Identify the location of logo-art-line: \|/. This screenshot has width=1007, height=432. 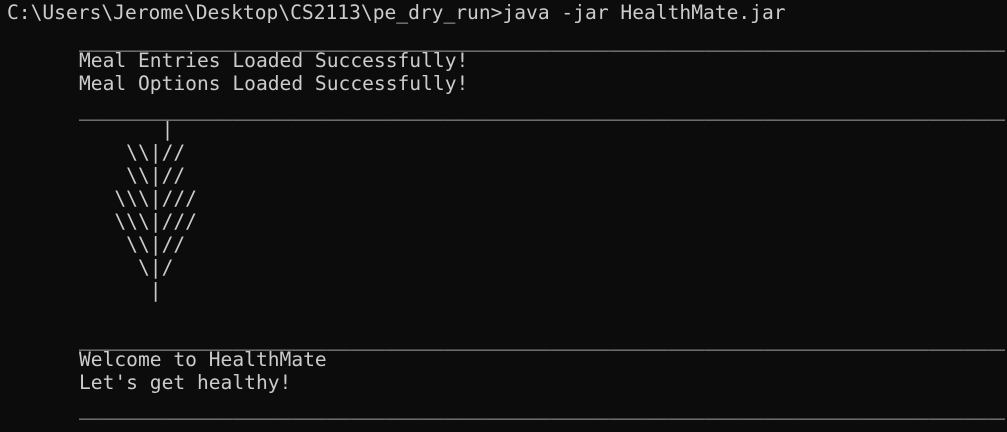
(126, 267).